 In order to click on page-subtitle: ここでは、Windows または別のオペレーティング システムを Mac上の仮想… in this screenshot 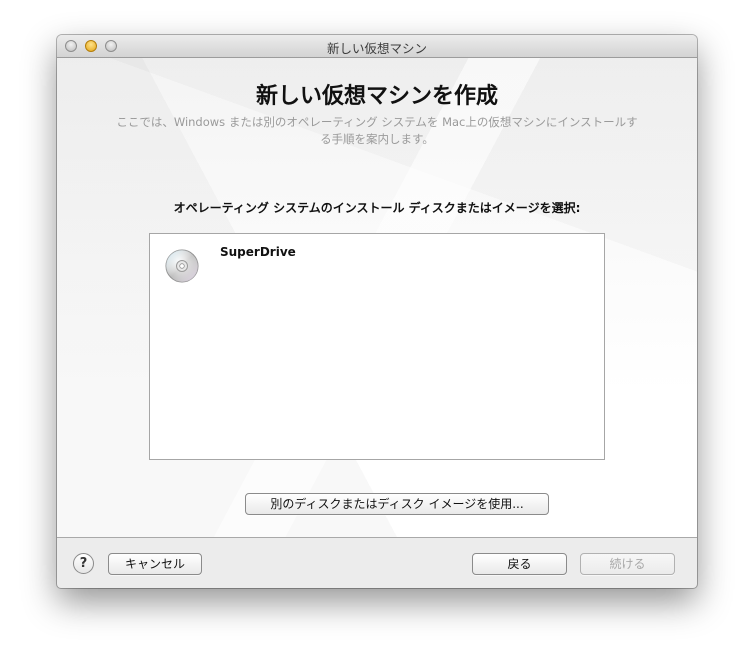, I will do `click(377, 131)`.